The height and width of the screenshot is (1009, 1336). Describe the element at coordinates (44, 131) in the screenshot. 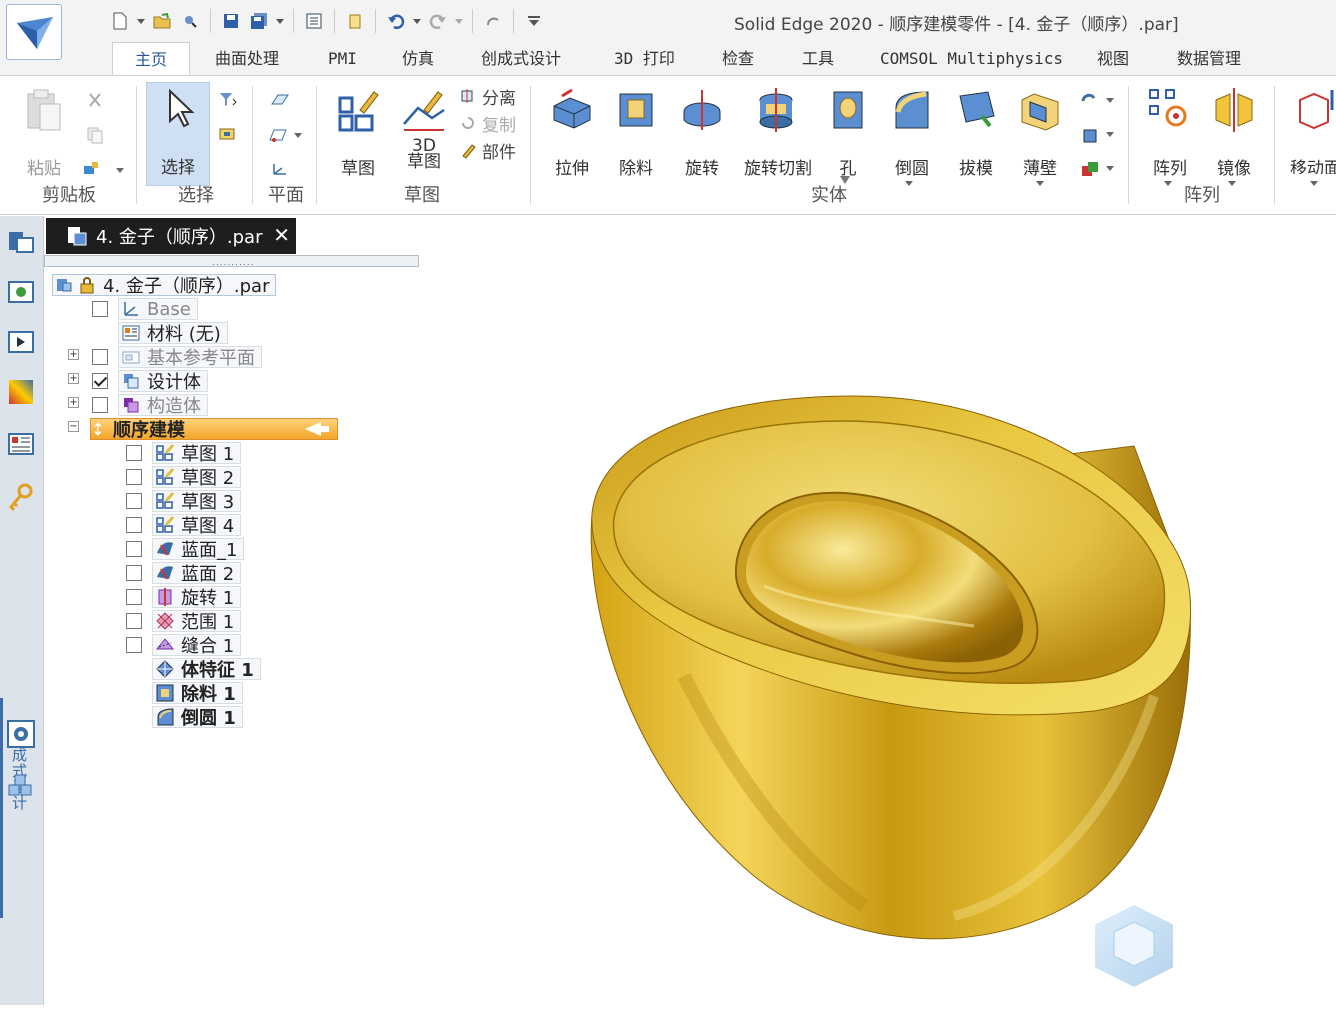

I see `paste-button: 粘贴` at that location.